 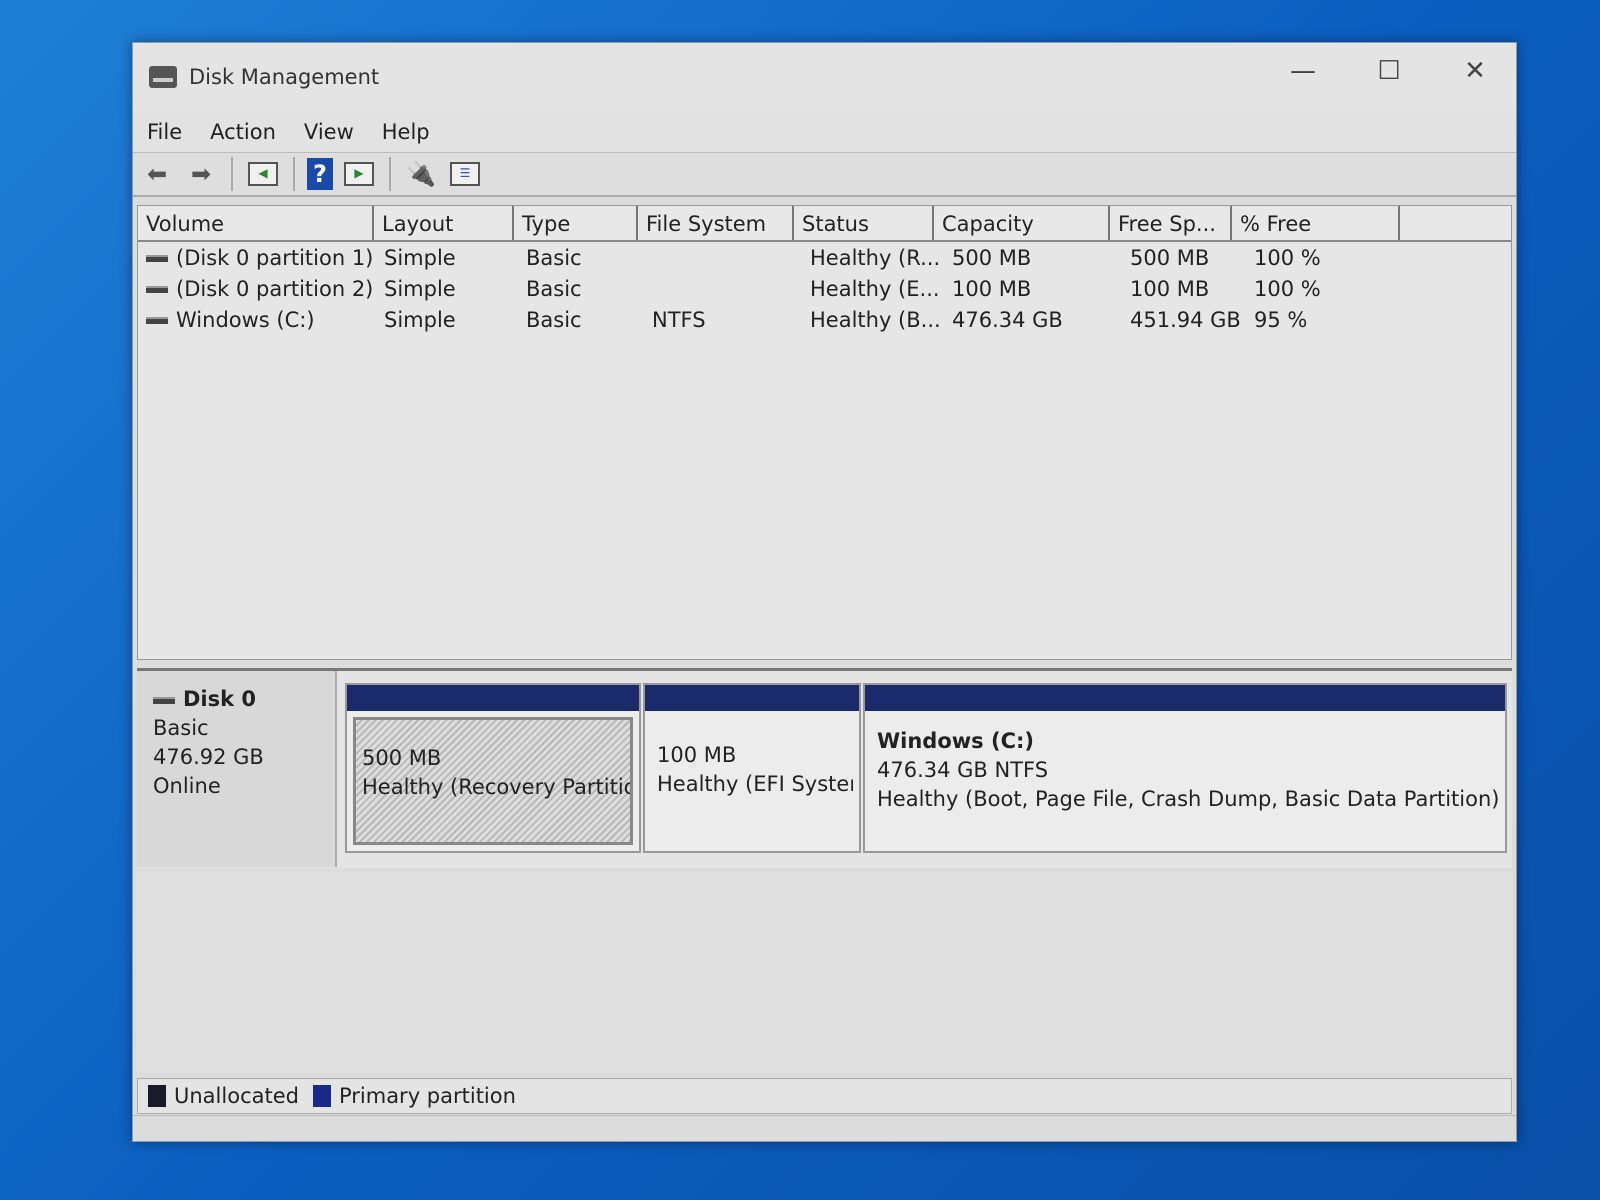 What do you see at coordinates (157, 174) in the screenshot?
I see `back-arrow-icon: ⬅` at bounding box center [157, 174].